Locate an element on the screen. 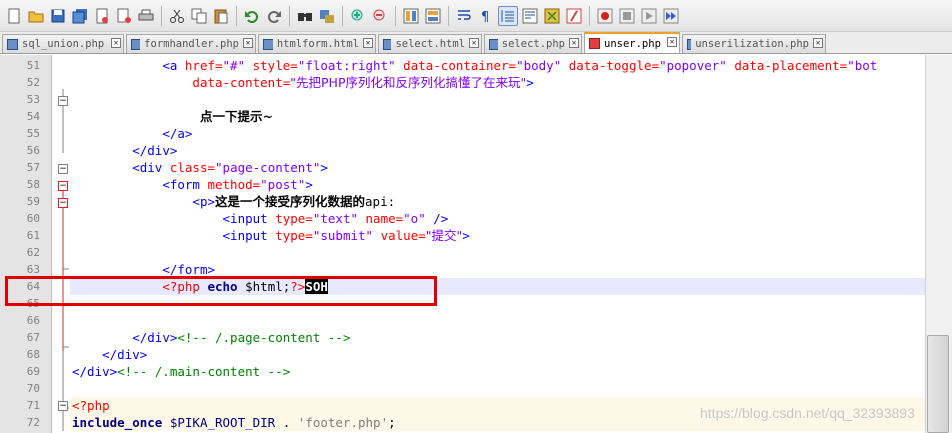 The height and width of the screenshot is (433, 952). stop-macro-icon is located at coordinates (627, 16).